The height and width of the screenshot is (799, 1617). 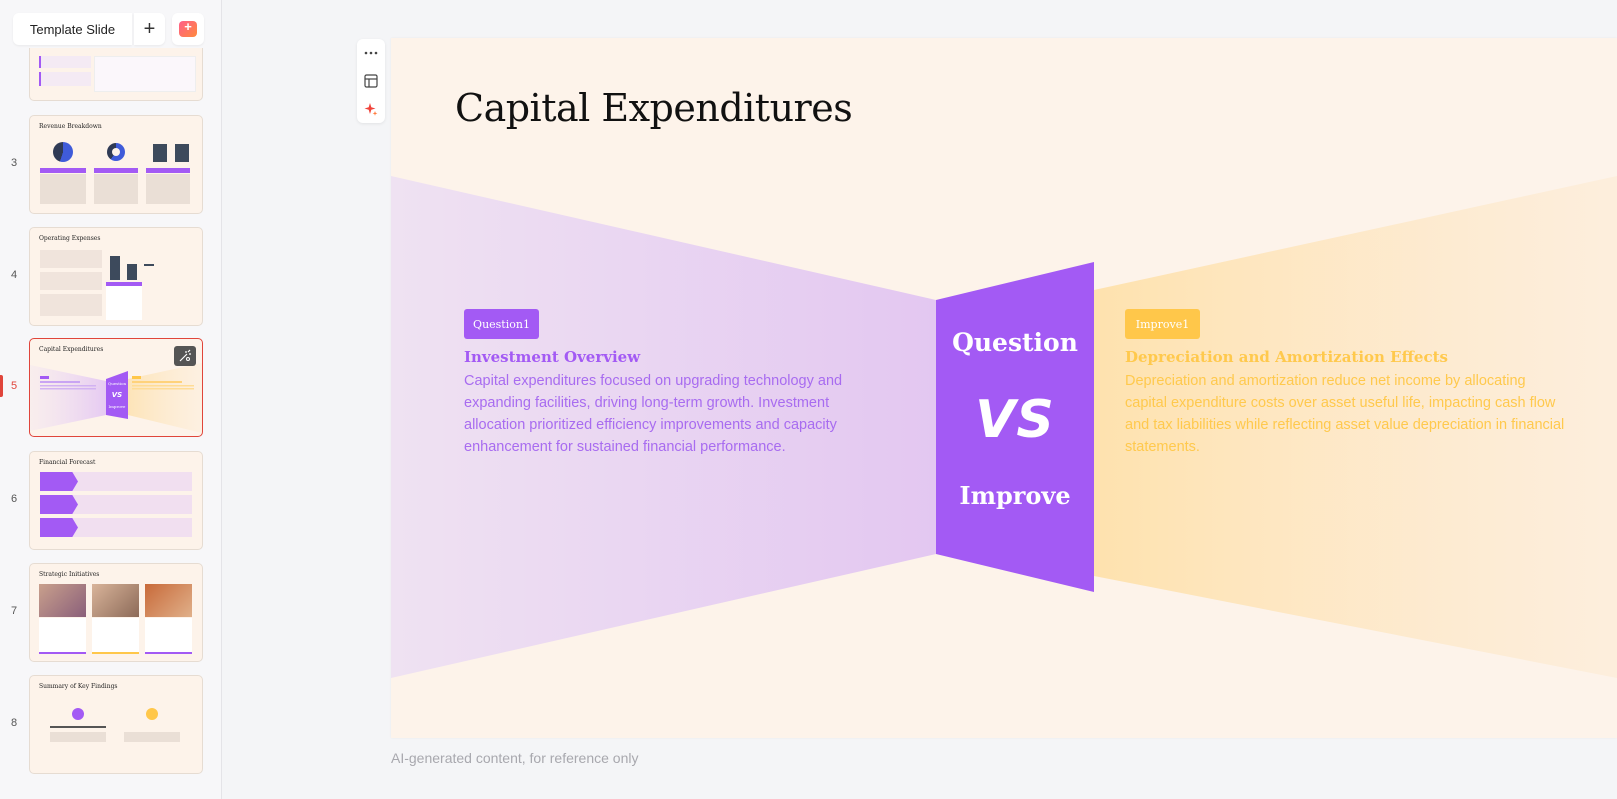 What do you see at coordinates (14, 611) in the screenshot?
I see `thumb-number: 7` at bounding box center [14, 611].